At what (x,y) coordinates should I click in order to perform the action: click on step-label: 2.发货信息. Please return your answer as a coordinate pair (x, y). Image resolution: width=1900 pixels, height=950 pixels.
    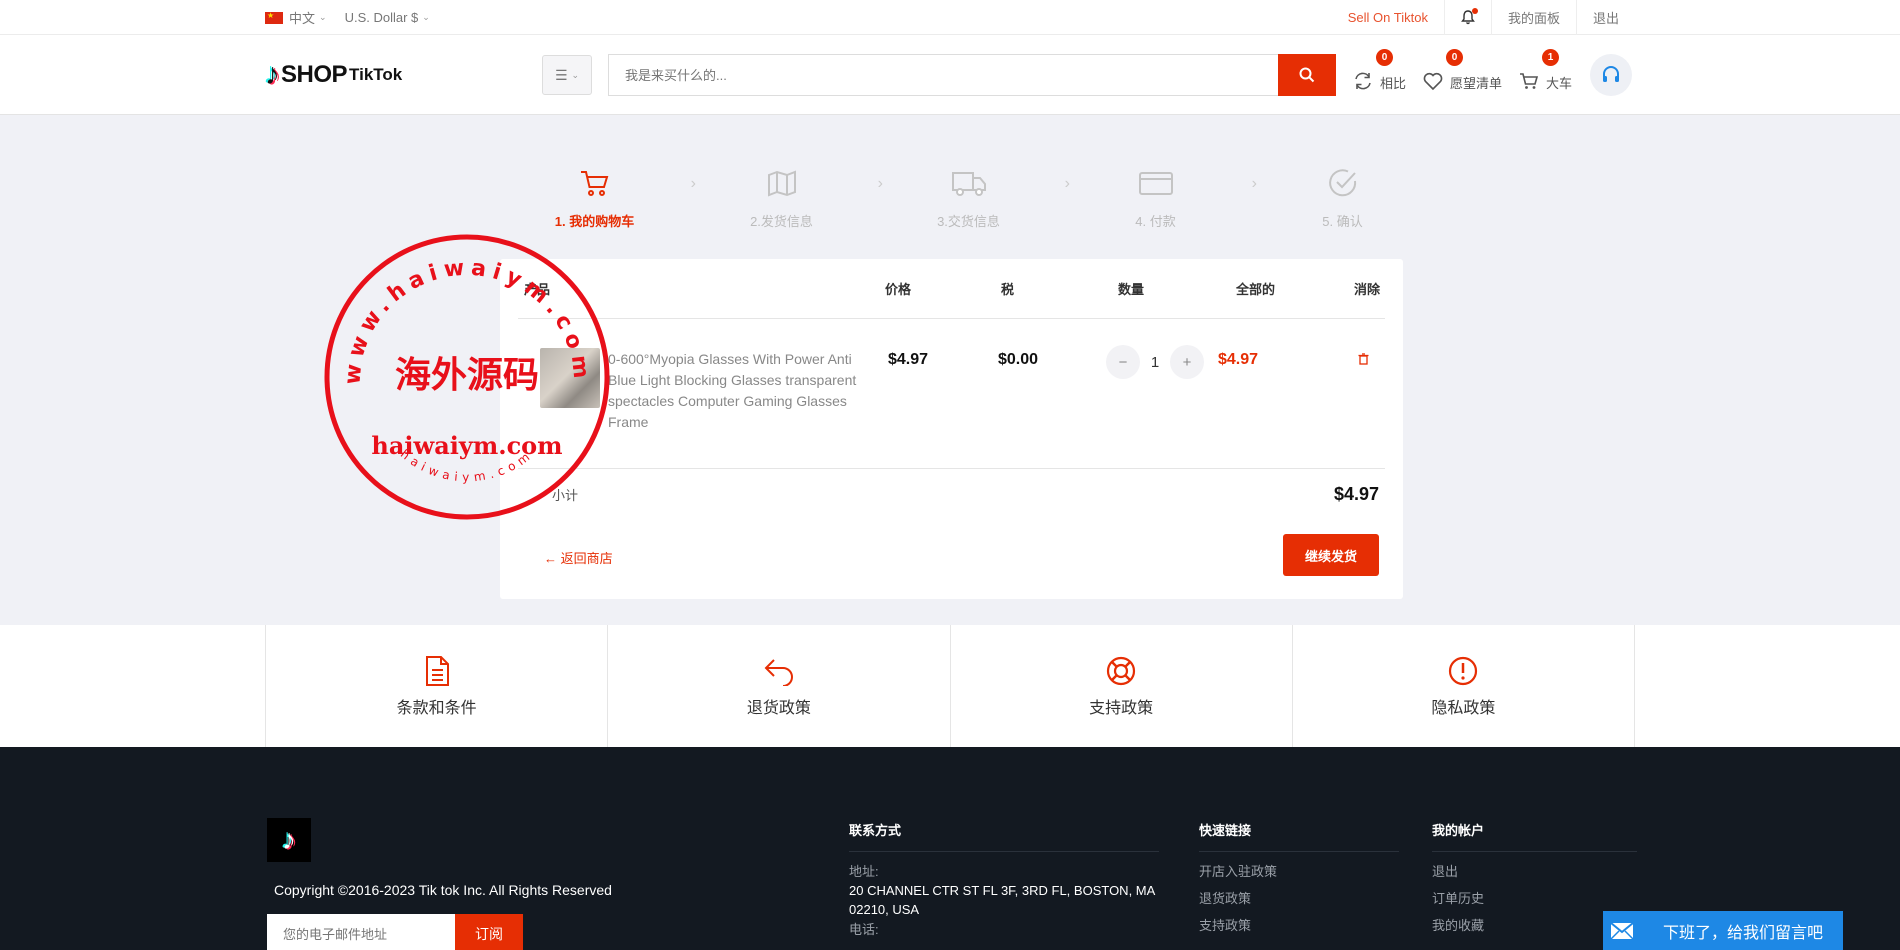
    Looking at the image, I should click on (781, 221).